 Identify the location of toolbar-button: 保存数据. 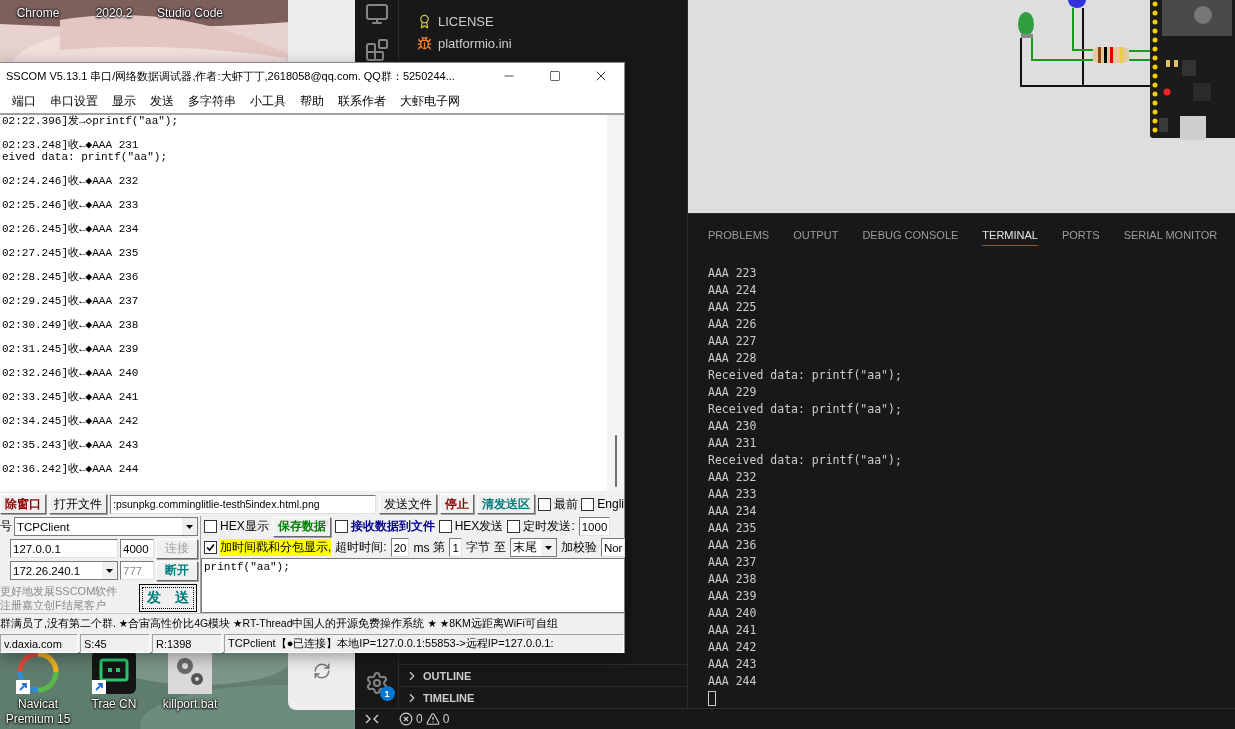
(301, 526).